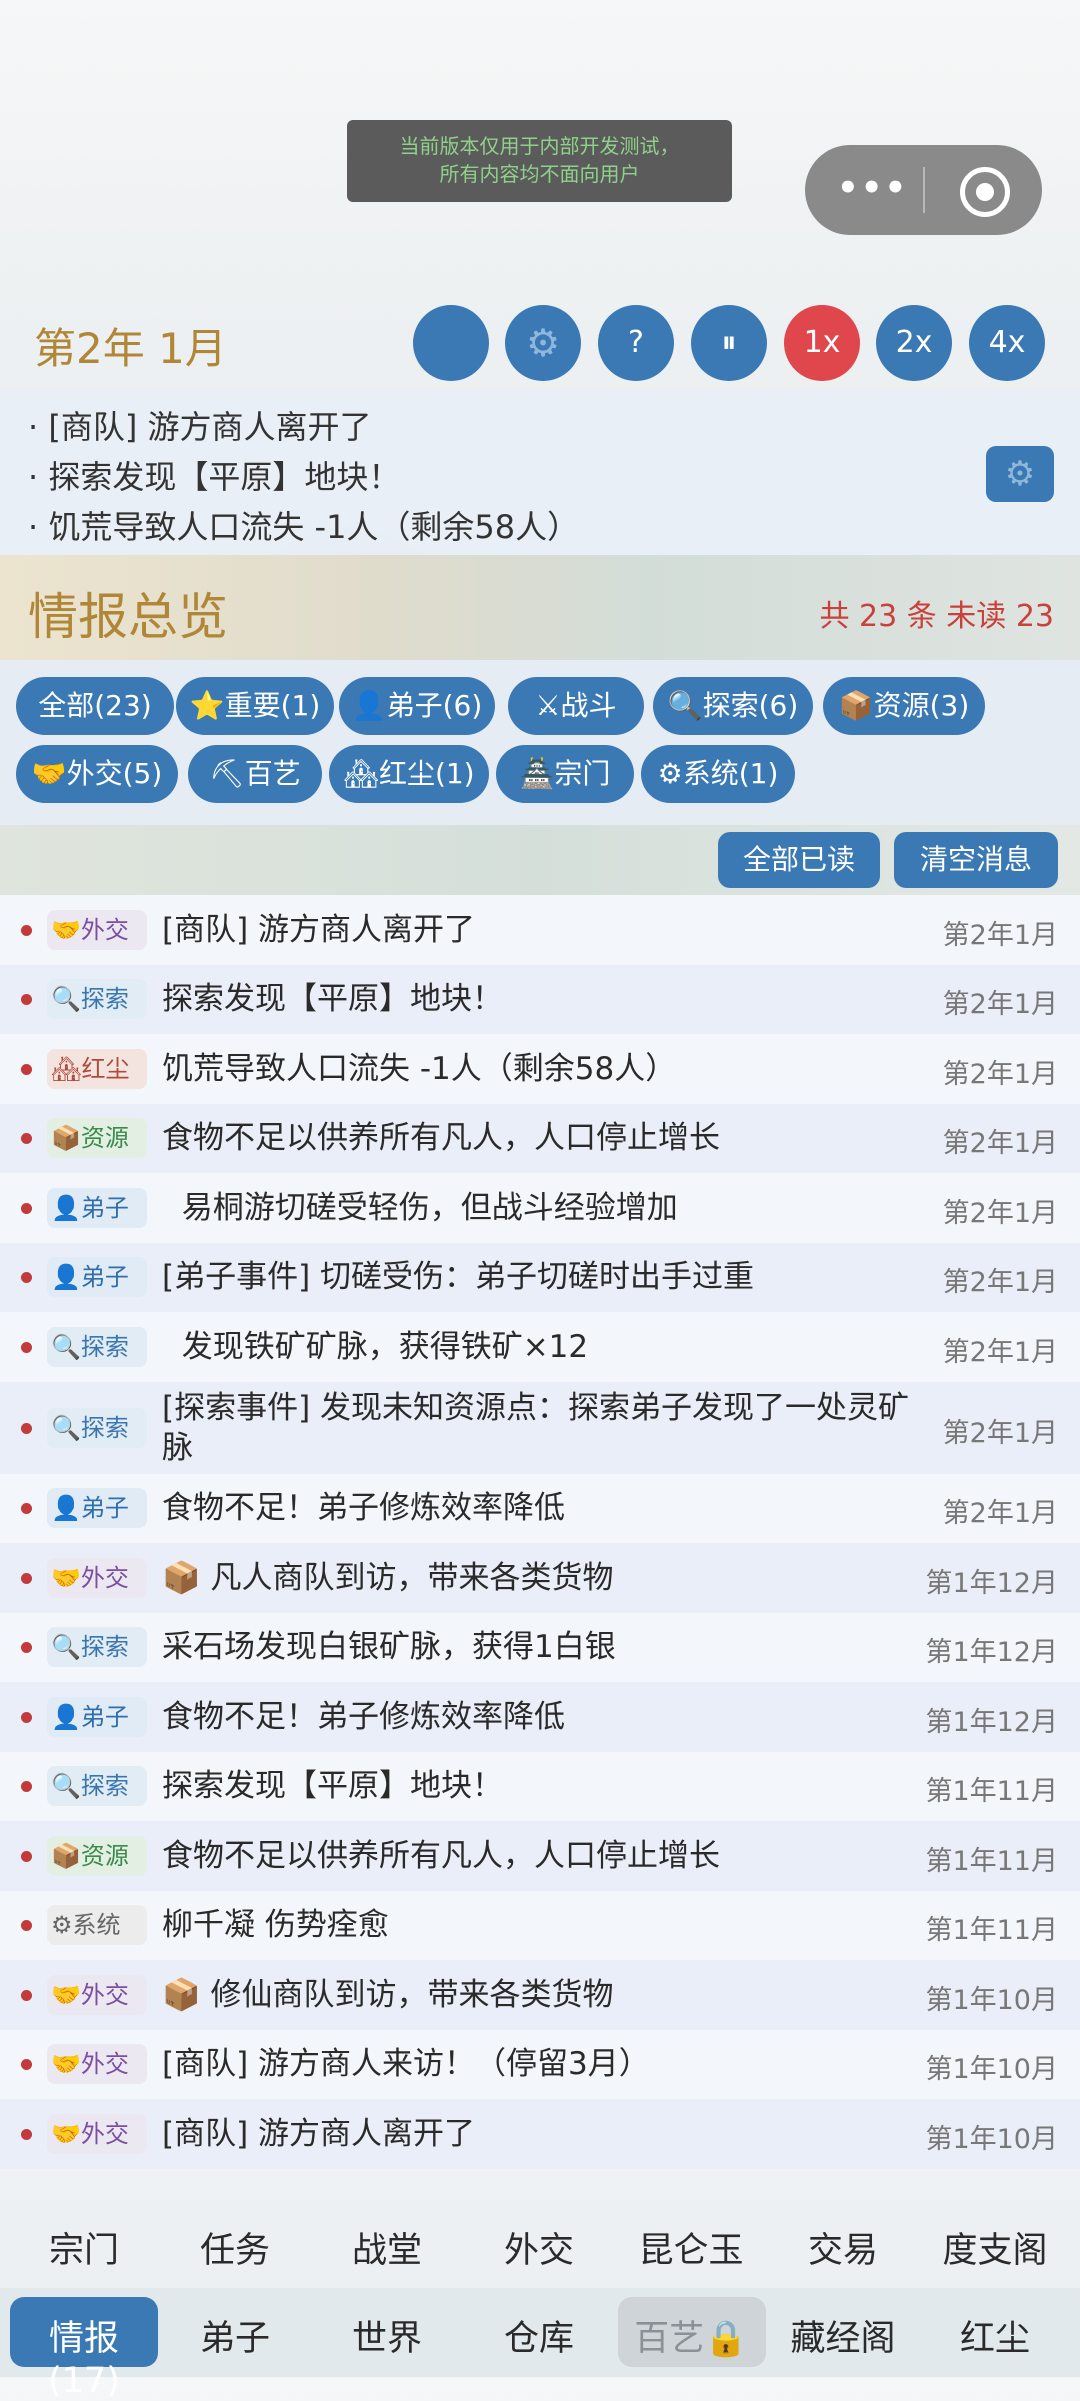  What do you see at coordinates (128, 617) in the screenshot?
I see `overview-title: 情报总览` at bounding box center [128, 617].